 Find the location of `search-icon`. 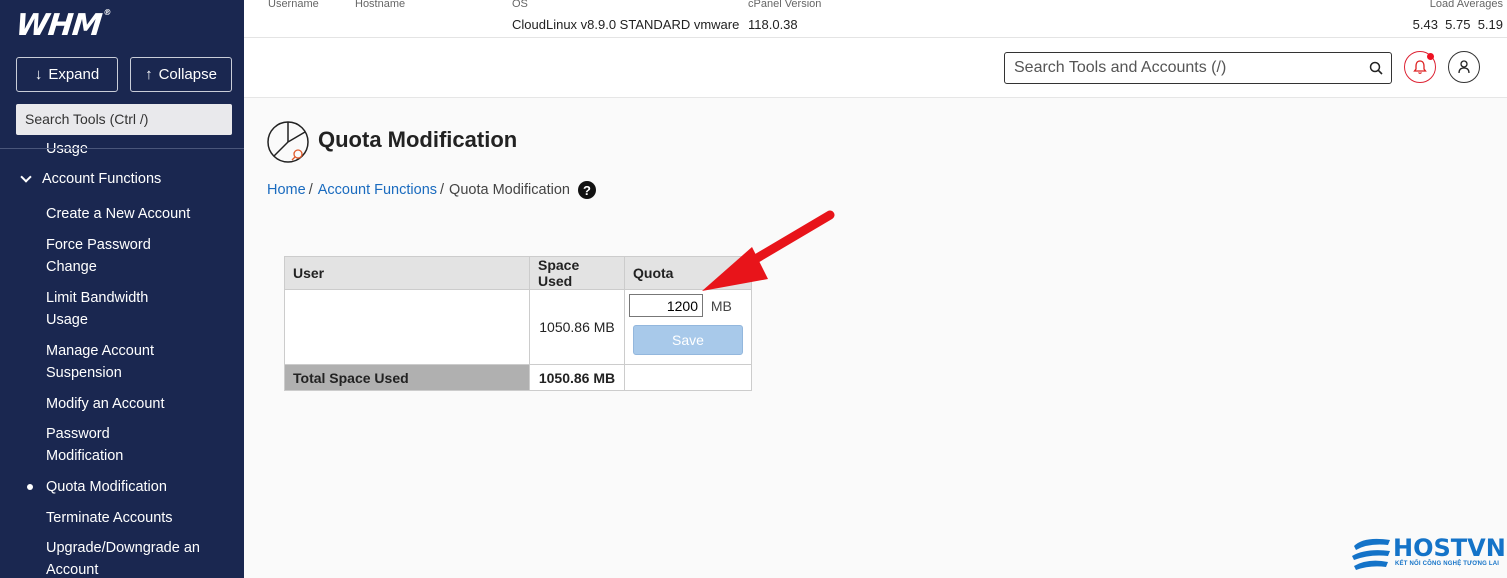

search-icon is located at coordinates (1376, 68).